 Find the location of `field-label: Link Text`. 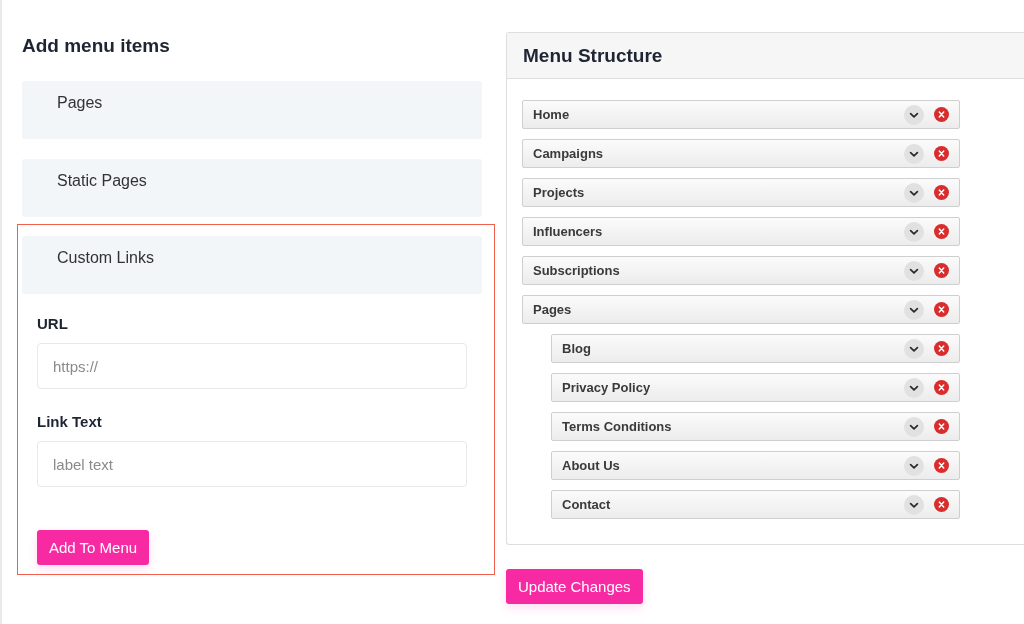

field-label: Link Text is located at coordinates (69, 422).